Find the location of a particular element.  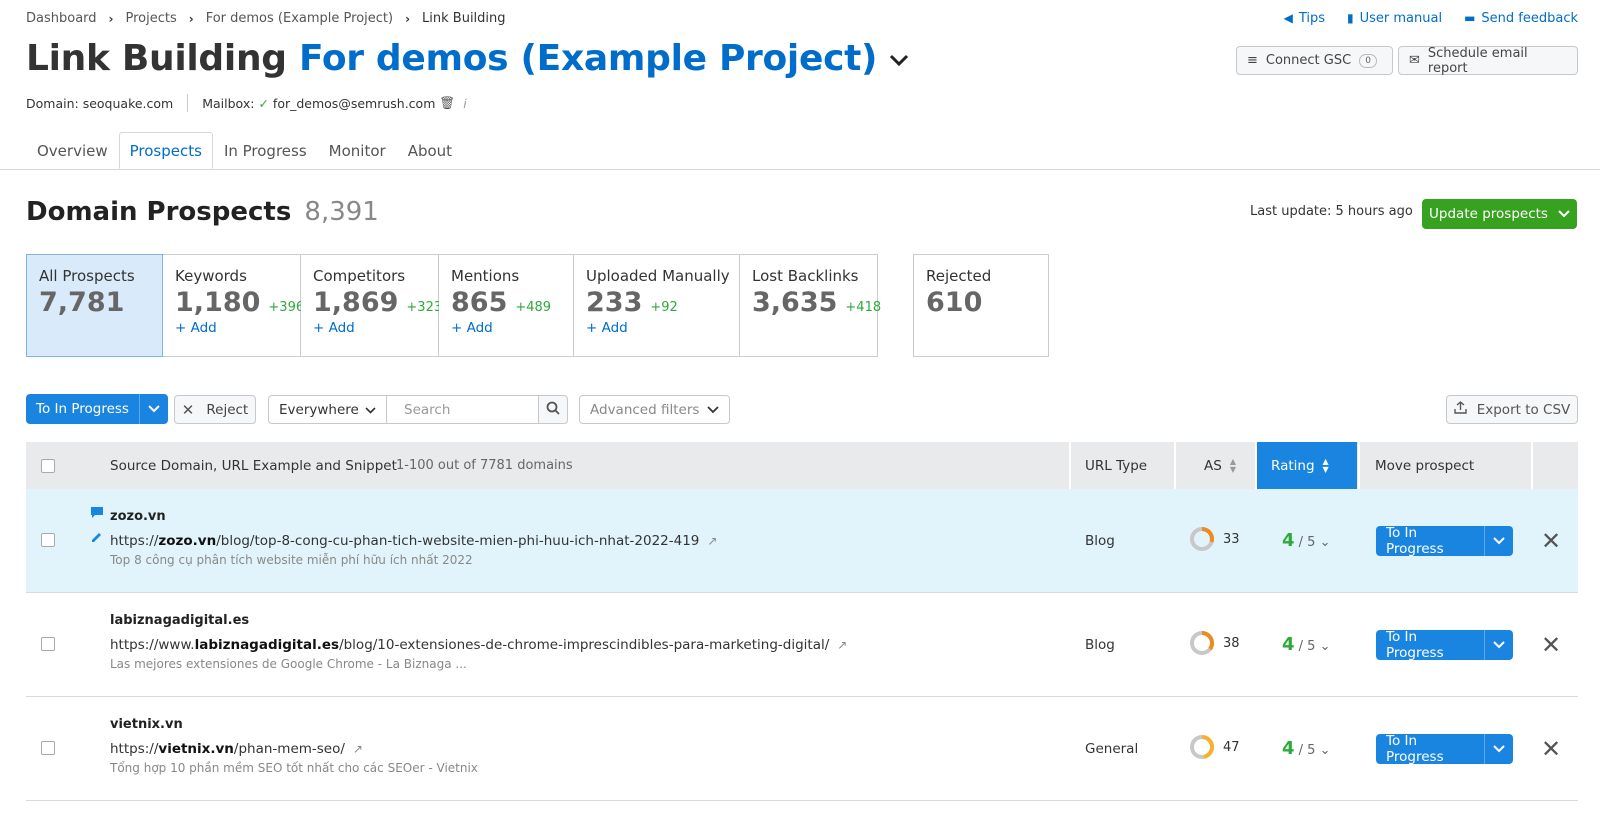

chevron-right-icon: › is located at coordinates (191, 18).